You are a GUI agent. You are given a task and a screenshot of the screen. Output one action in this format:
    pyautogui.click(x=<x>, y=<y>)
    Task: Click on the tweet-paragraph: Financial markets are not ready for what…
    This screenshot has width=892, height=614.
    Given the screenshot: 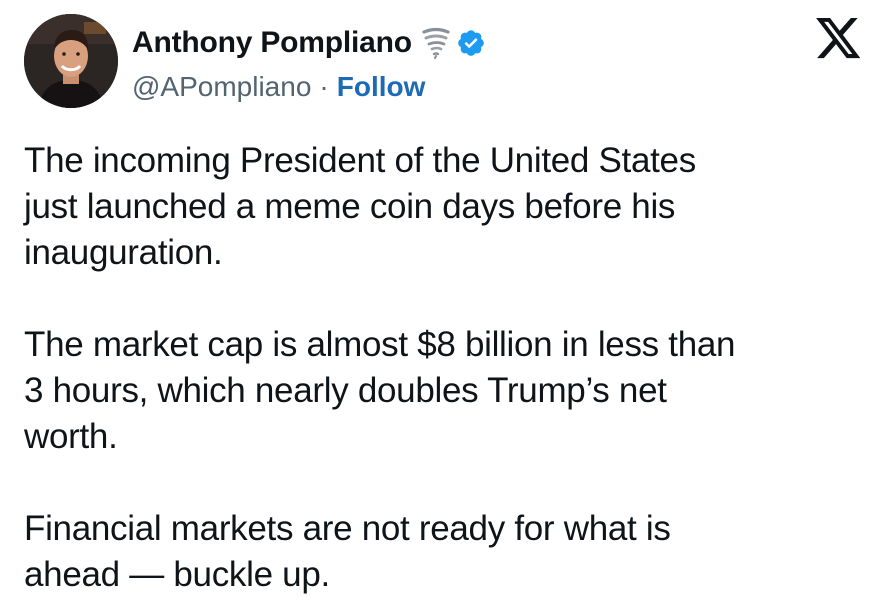 What is the action you would take?
    pyautogui.click(x=347, y=551)
    